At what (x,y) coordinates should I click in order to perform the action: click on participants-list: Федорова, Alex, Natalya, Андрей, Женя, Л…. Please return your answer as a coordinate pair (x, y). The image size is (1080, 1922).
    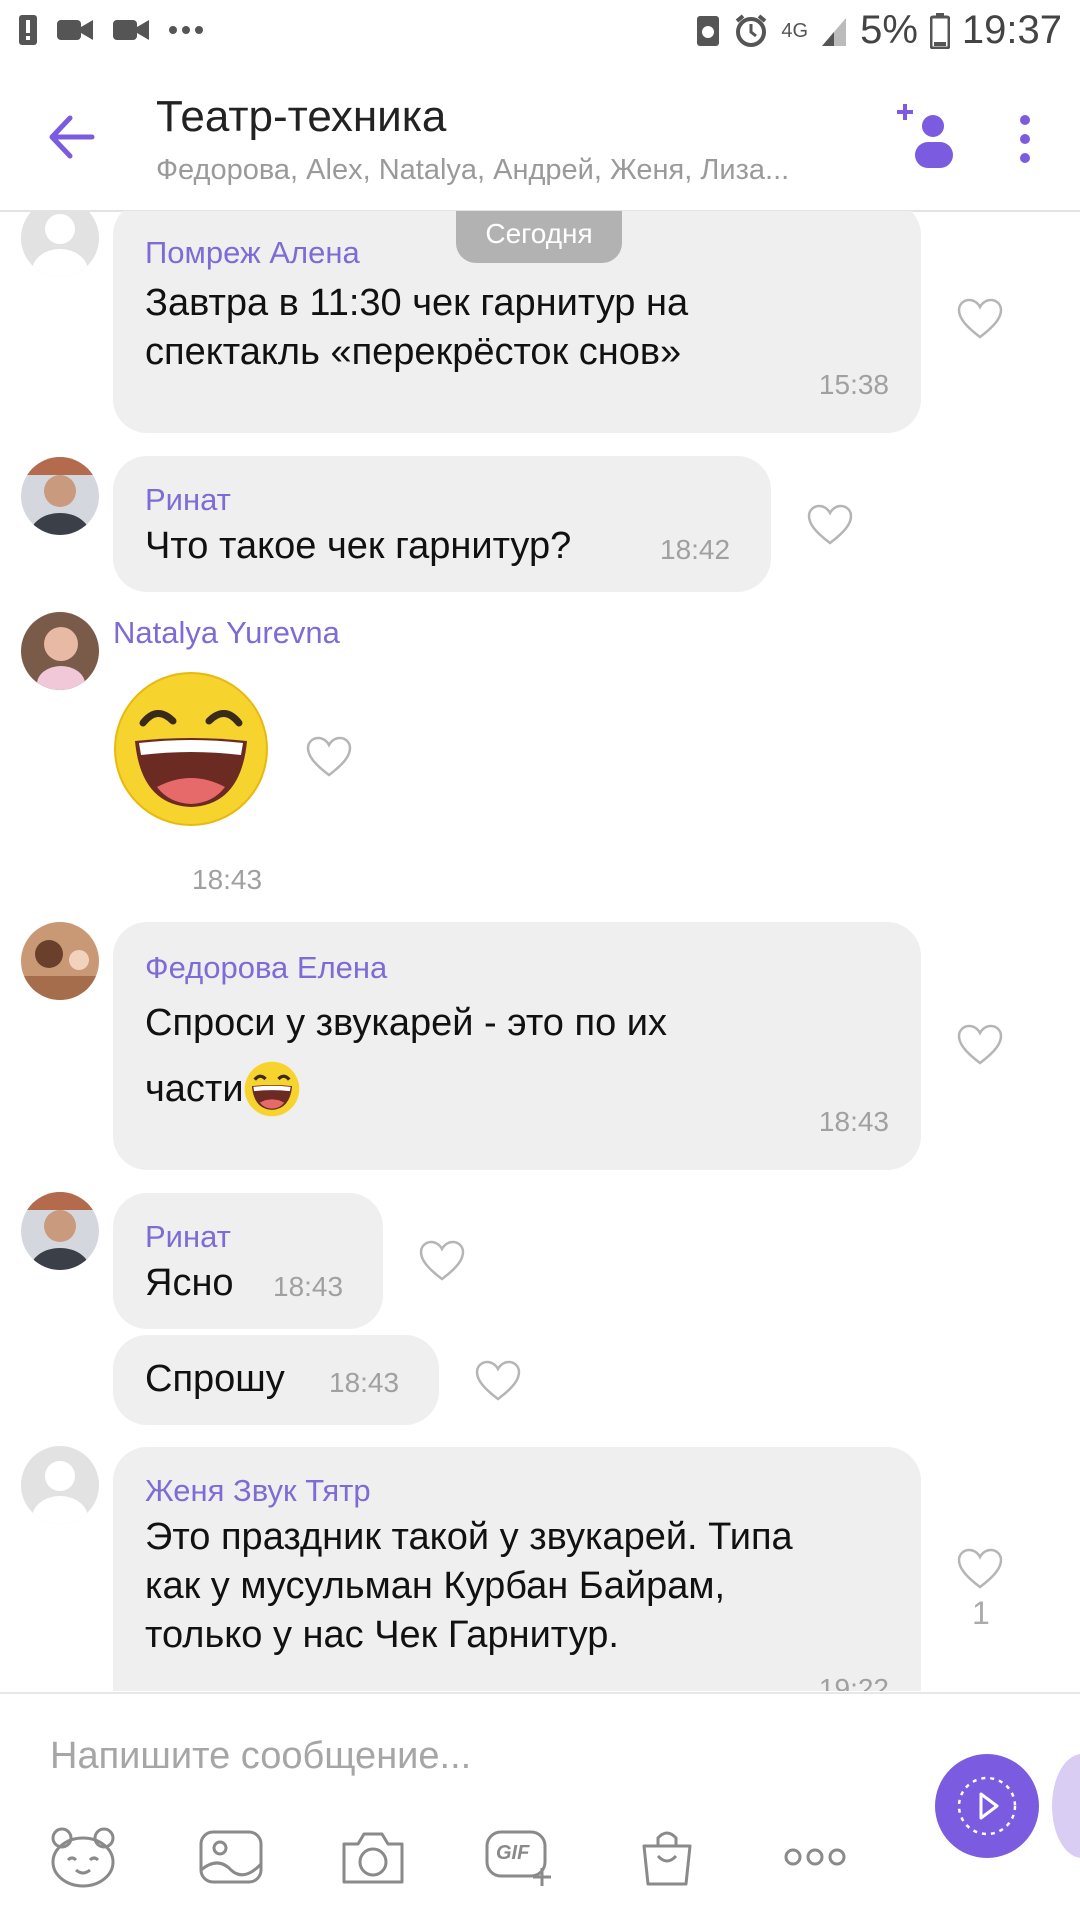
    Looking at the image, I should click on (472, 170).